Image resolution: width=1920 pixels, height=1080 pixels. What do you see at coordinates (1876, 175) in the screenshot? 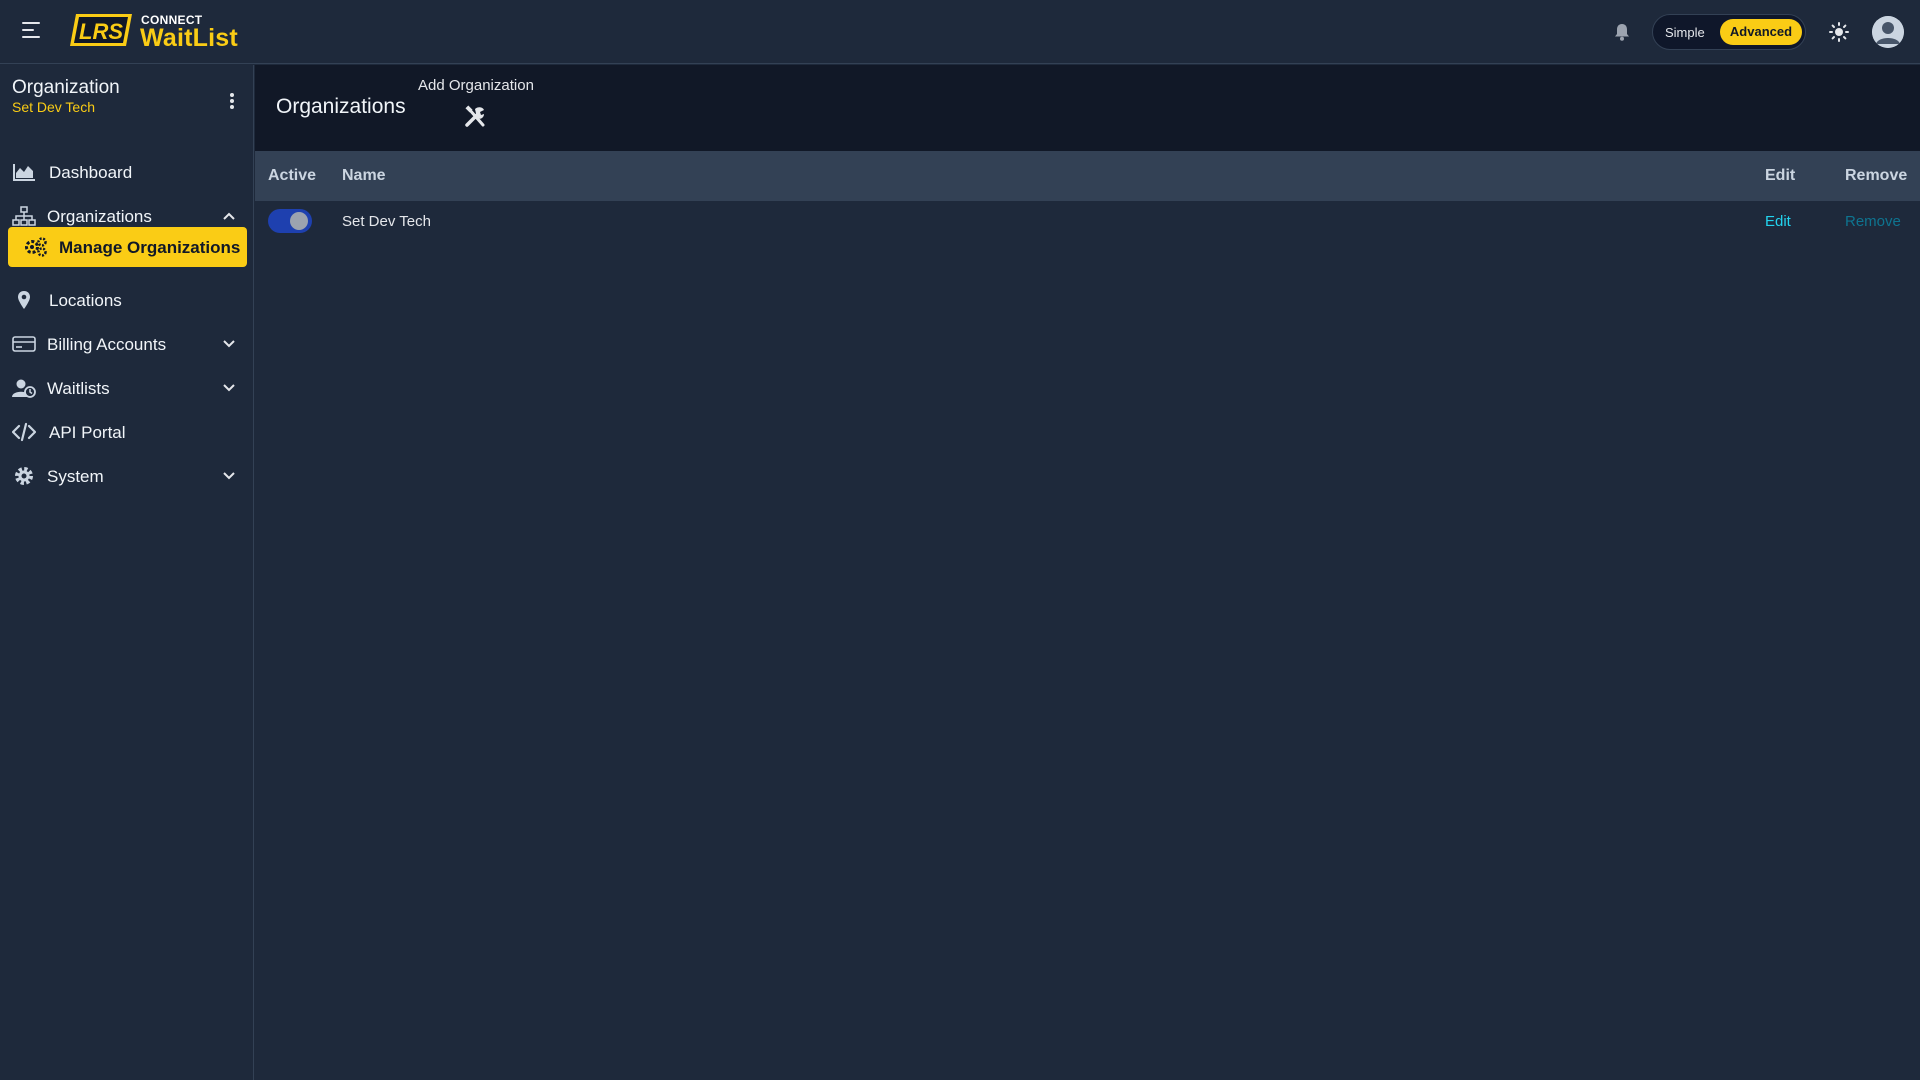
I see `column-header-remove: Remove` at bounding box center [1876, 175].